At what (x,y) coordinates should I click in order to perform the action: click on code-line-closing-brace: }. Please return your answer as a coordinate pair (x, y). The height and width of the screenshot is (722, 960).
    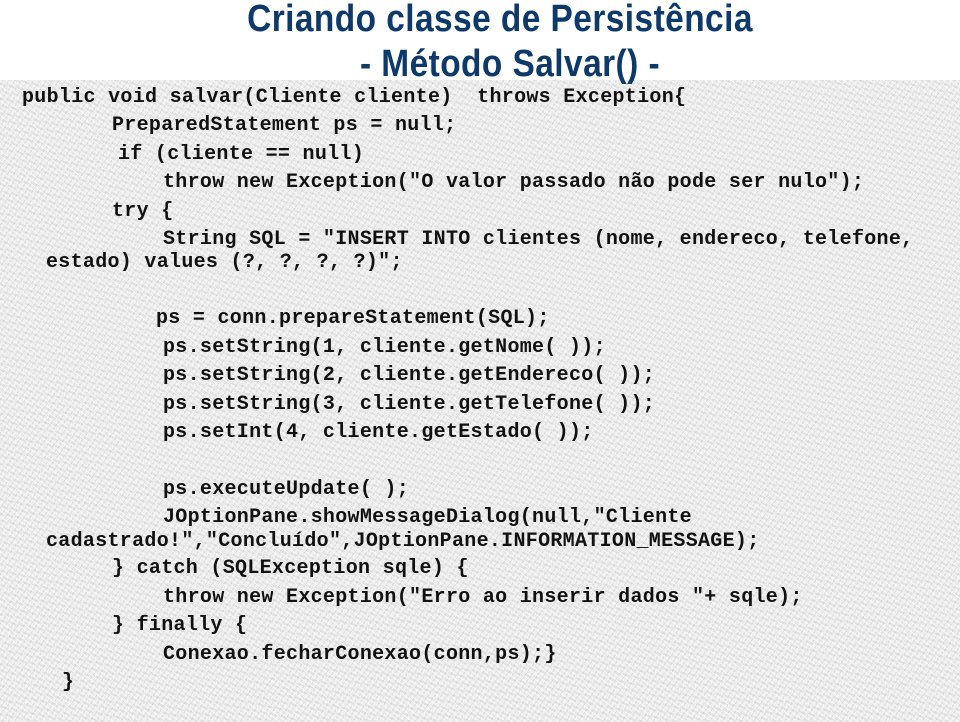
    Looking at the image, I should click on (68, 682).